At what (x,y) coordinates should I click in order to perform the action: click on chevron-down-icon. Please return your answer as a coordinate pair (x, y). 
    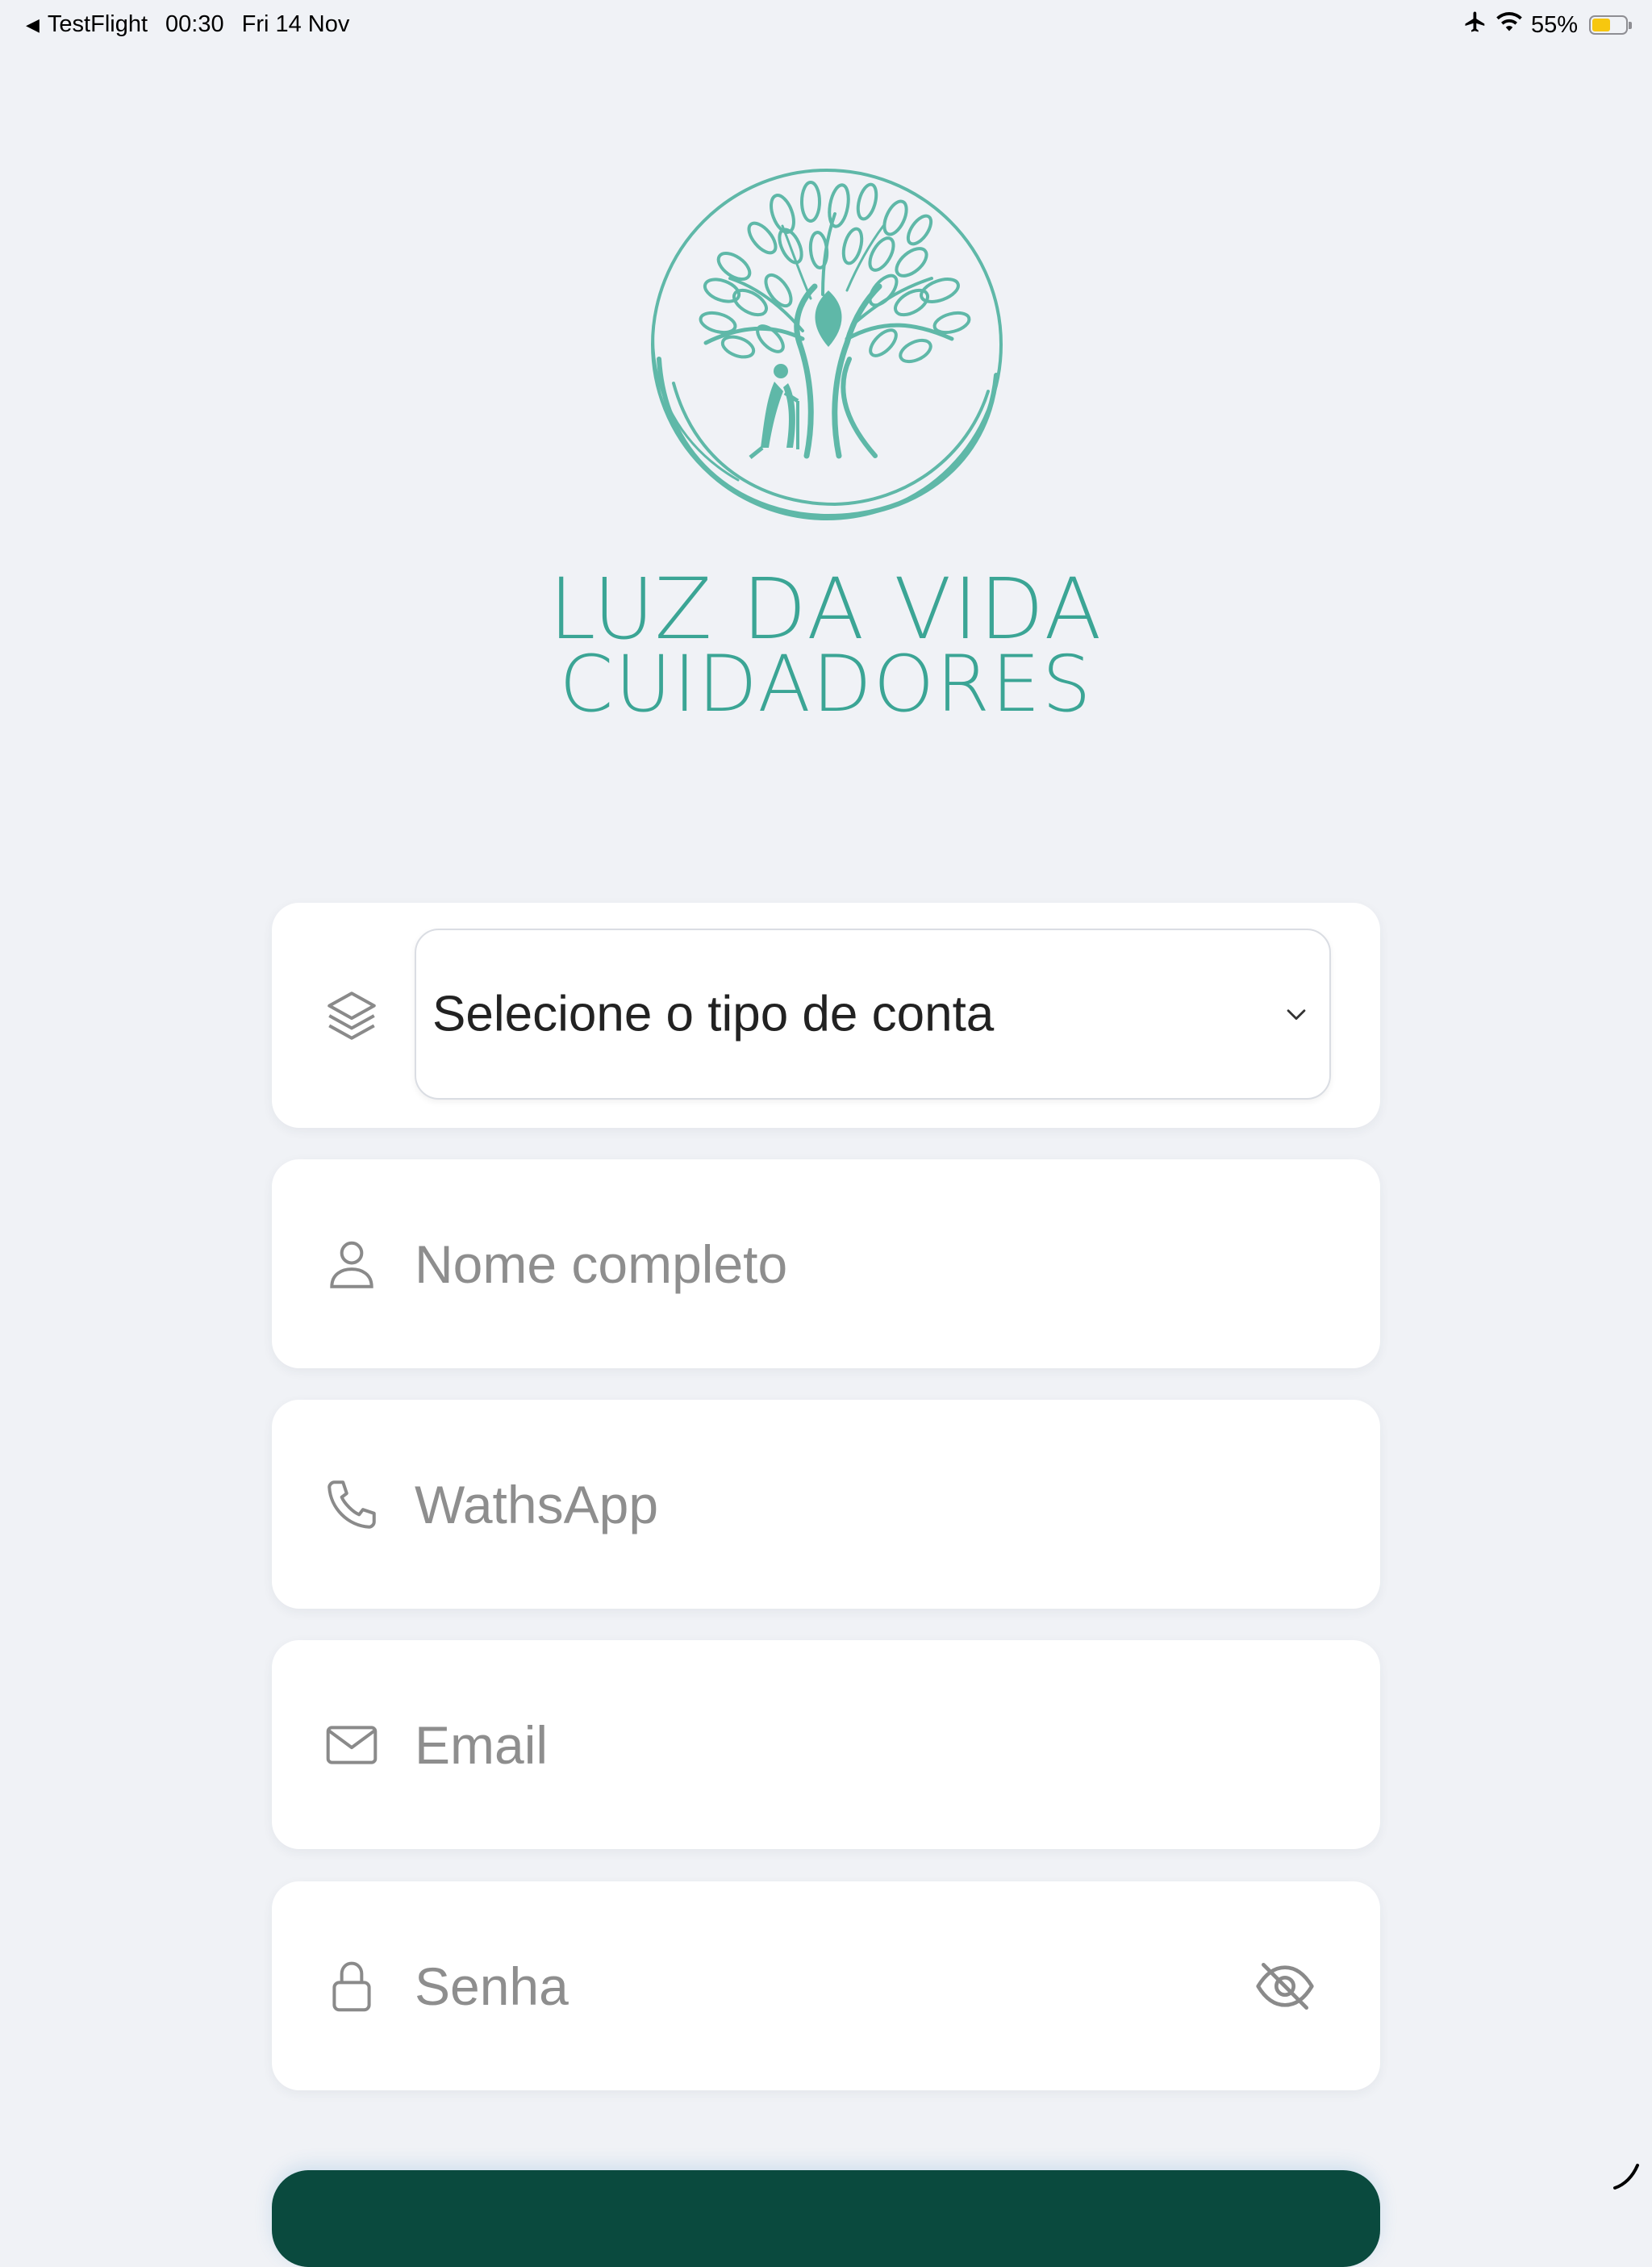
    Looking at the image, I should click on (1296, 1014).